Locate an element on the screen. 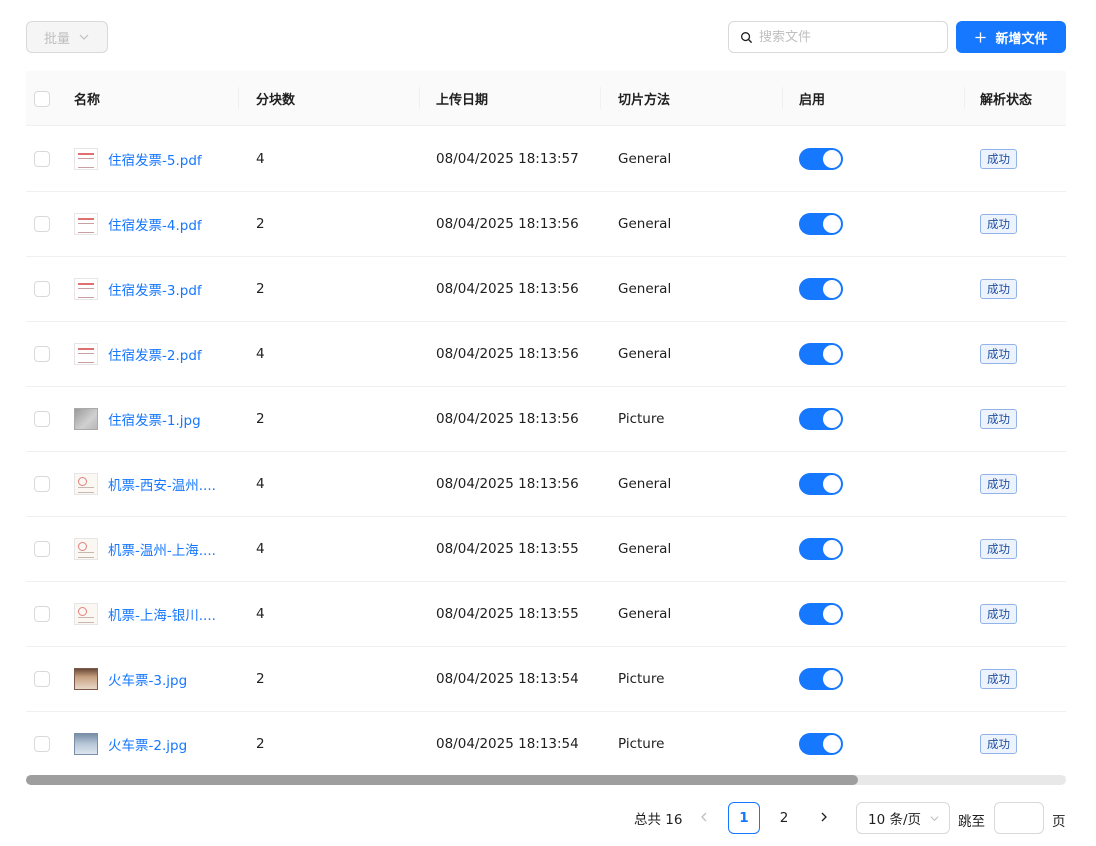 The width and height of the screenshot is (1096, 846). file-name-link: 火车票-2.jpg is located at coordinates (147, 744).